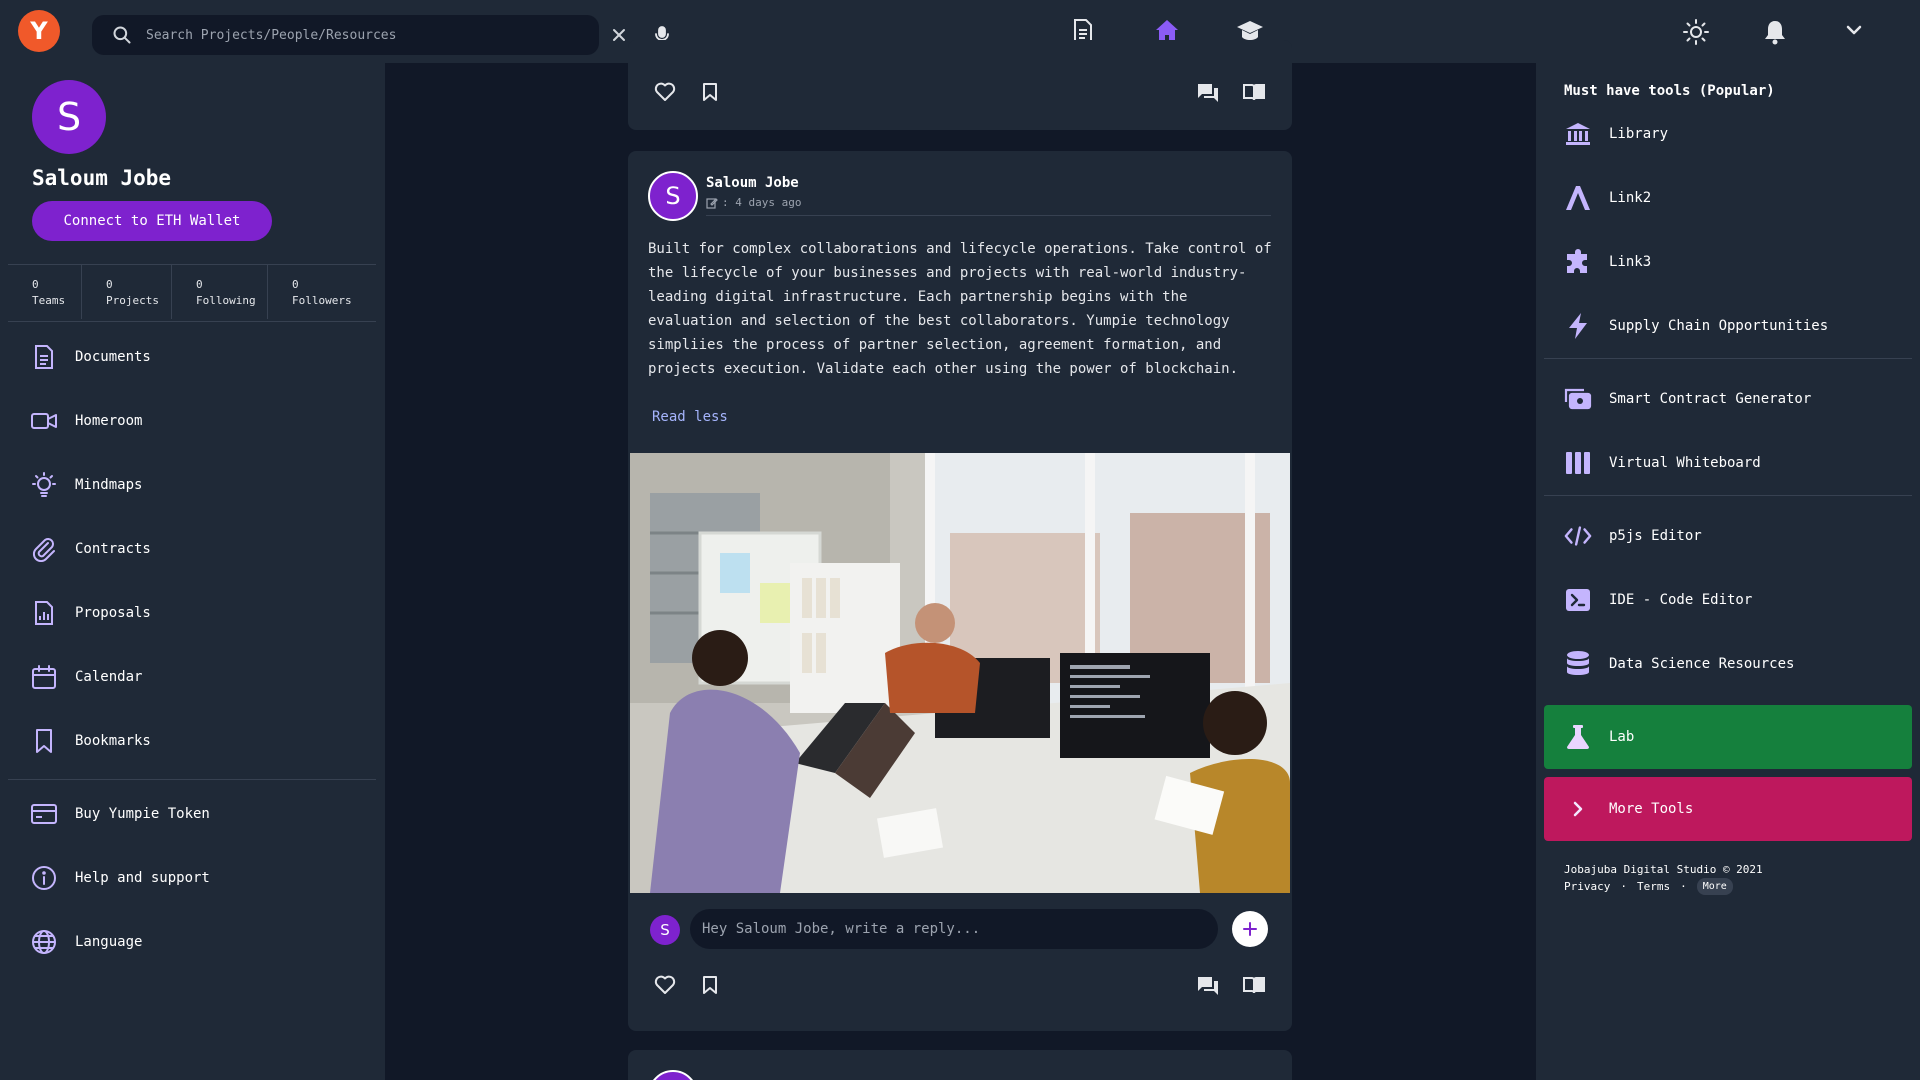 The image size is (1920, 1080). I want to click on tool-smart-contract: Smart Contract Generator, so click(1728, 399).